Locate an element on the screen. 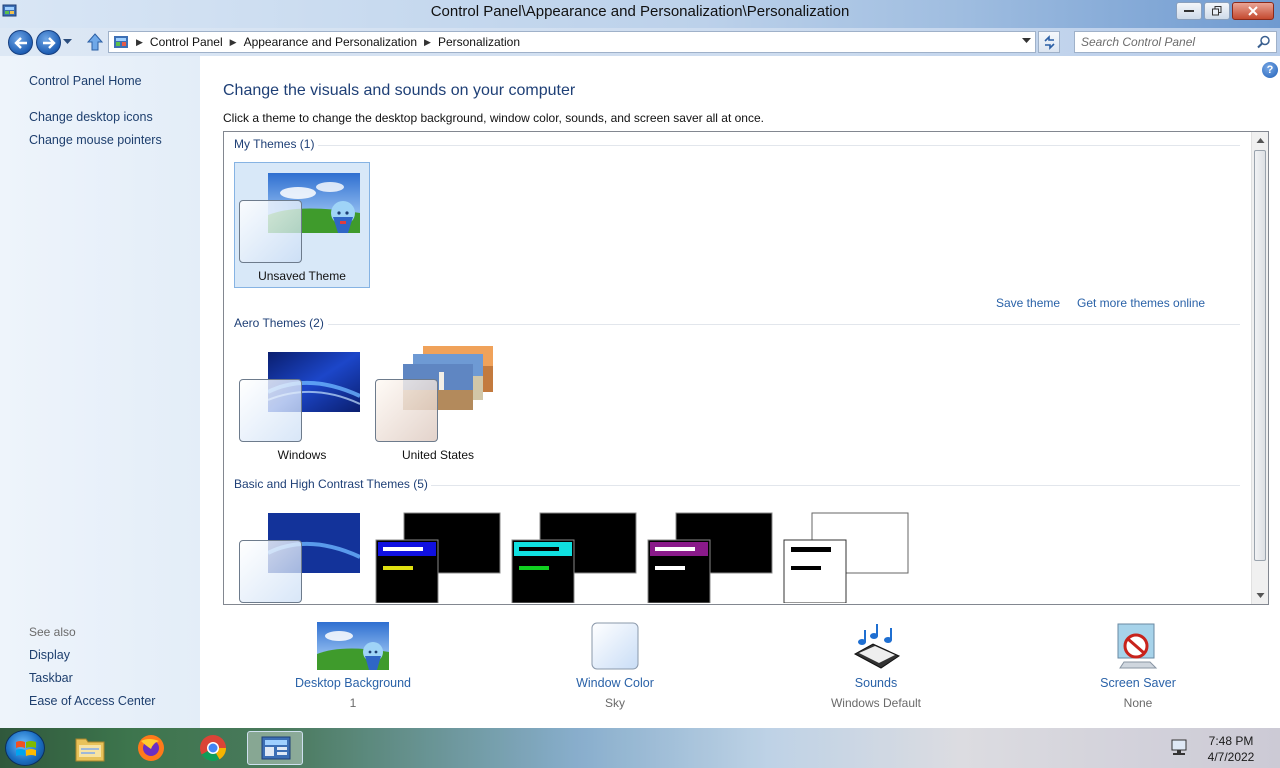  scroll-thumb is located at coordinates (1260, 355).